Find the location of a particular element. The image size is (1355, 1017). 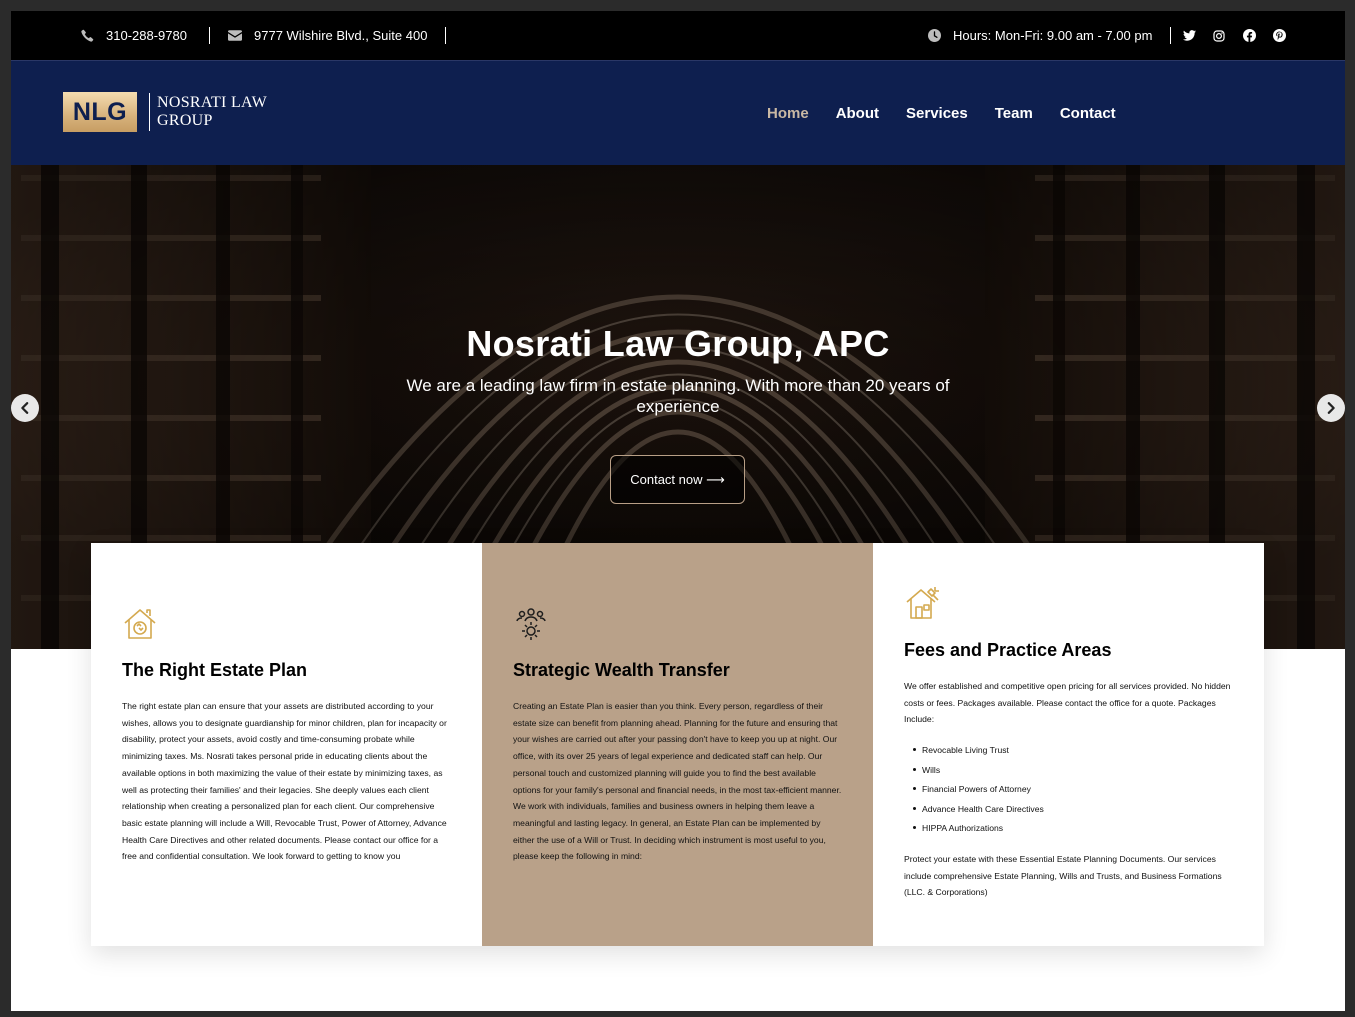

house-recycle-icon is located at coordinates (140, 626).